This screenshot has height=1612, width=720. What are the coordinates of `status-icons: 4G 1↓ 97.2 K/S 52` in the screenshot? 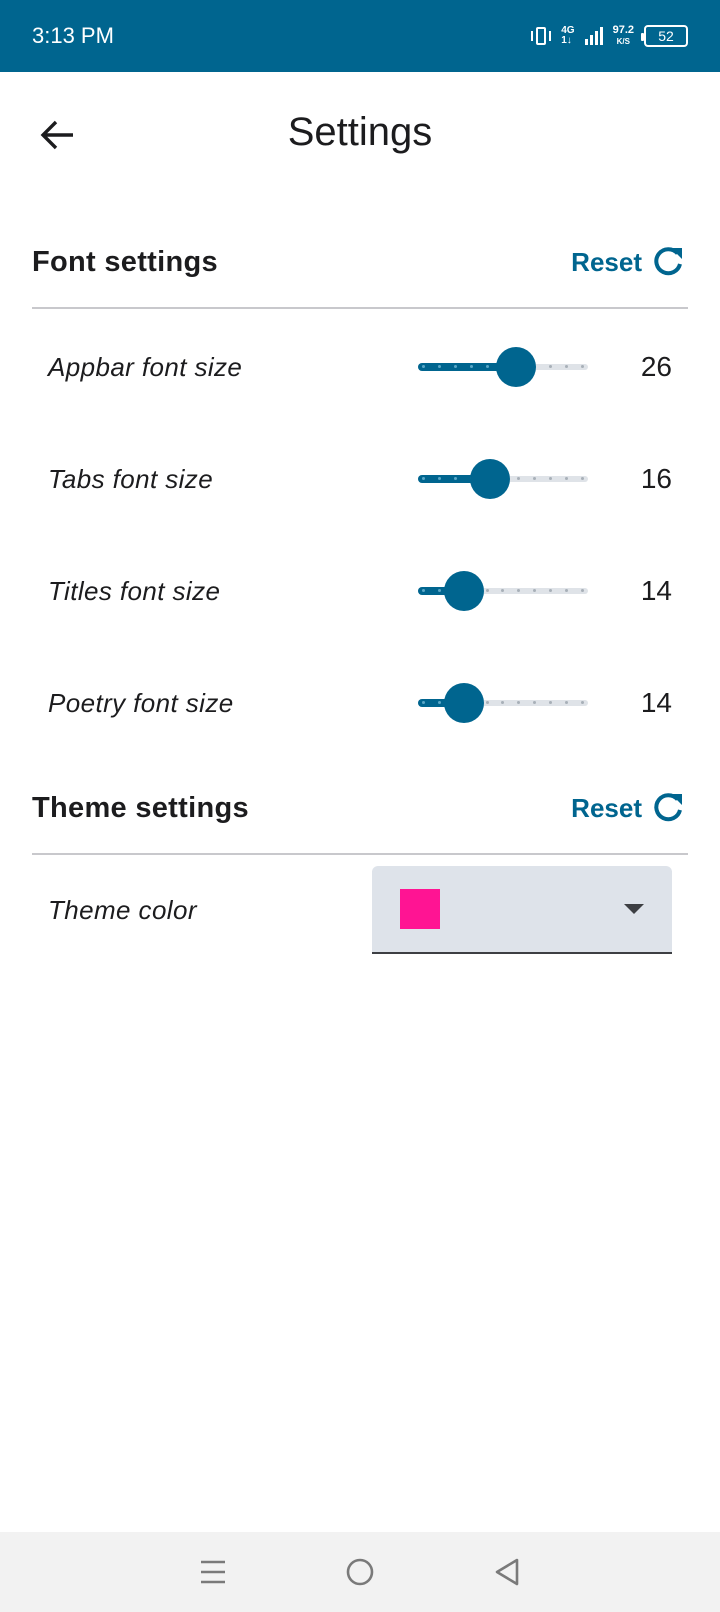 It's located at (609, 36).